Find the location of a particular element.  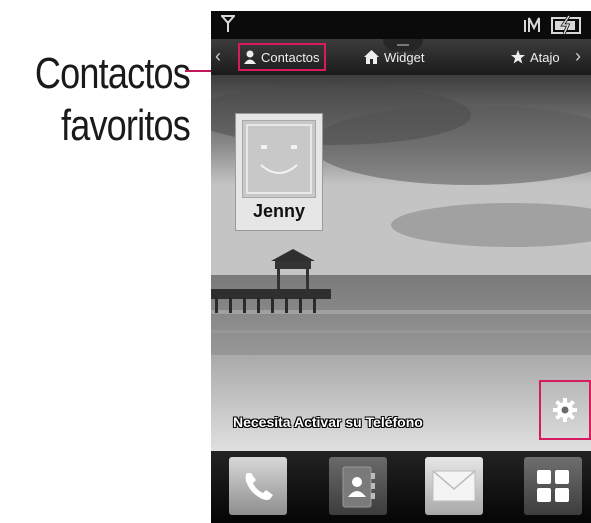

battery-icon is located at coordinates (567, 27).